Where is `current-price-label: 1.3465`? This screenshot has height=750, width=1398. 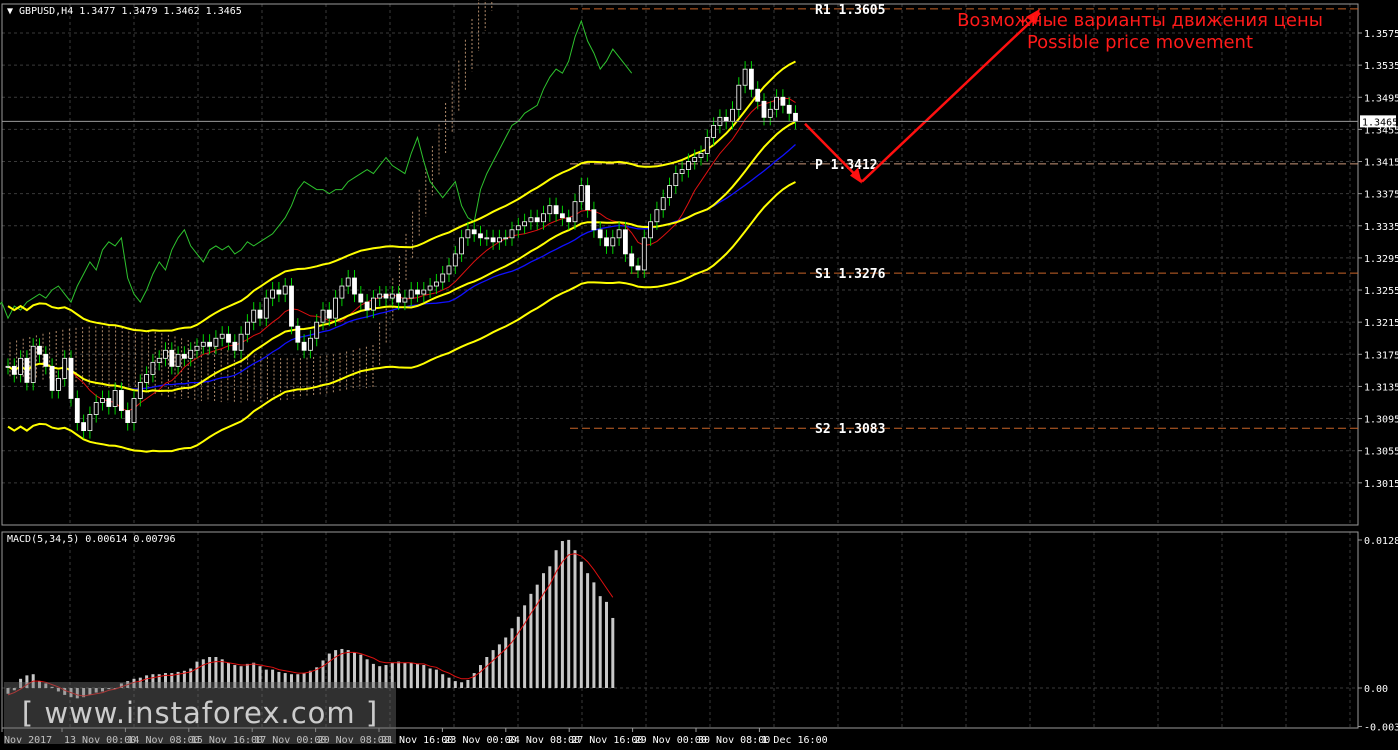 current-price-label: 1.3465 is located at coordinates (1380, 122).